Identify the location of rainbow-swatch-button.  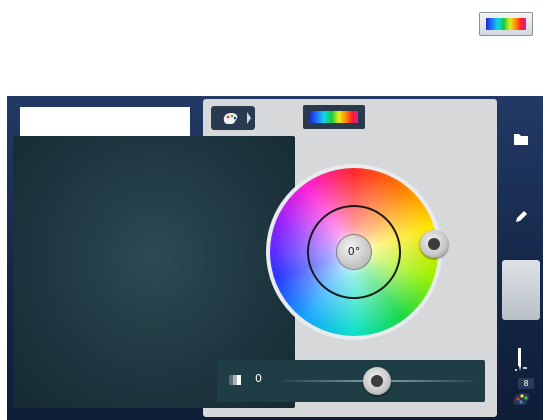
(334, 117).